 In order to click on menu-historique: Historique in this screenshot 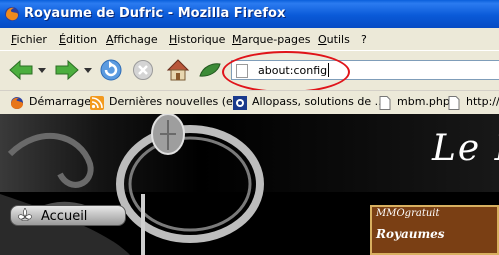, I will do `click(197, 39)`.